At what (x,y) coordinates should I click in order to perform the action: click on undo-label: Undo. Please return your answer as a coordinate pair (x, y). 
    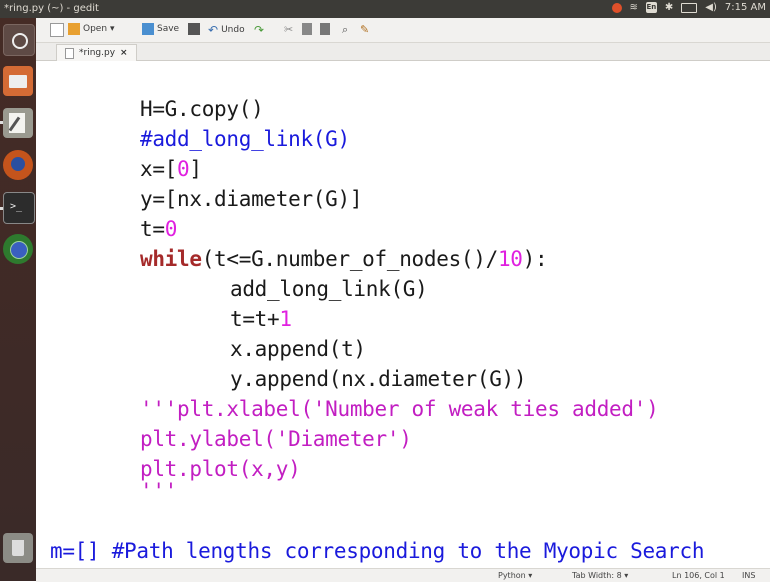
    Looking at the image, I should click on (233, 30).